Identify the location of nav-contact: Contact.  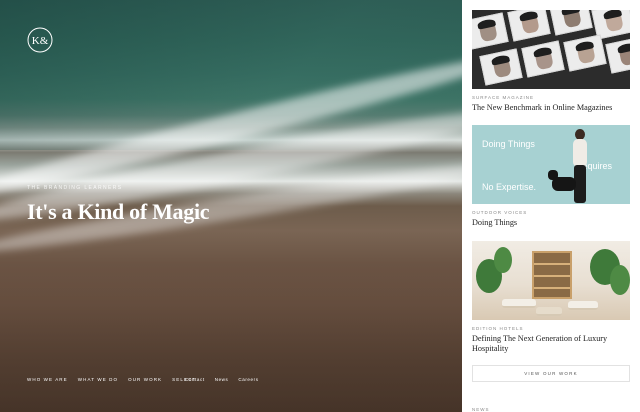
(195, 379).